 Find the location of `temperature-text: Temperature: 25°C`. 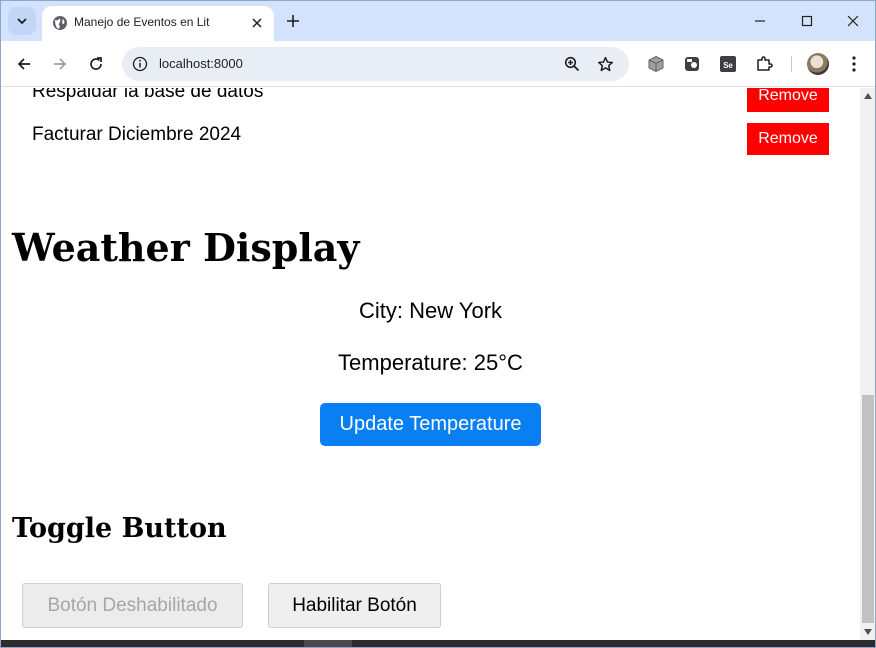

temperature-text: Temperature: 25°C is located at coordinates (430, 362).